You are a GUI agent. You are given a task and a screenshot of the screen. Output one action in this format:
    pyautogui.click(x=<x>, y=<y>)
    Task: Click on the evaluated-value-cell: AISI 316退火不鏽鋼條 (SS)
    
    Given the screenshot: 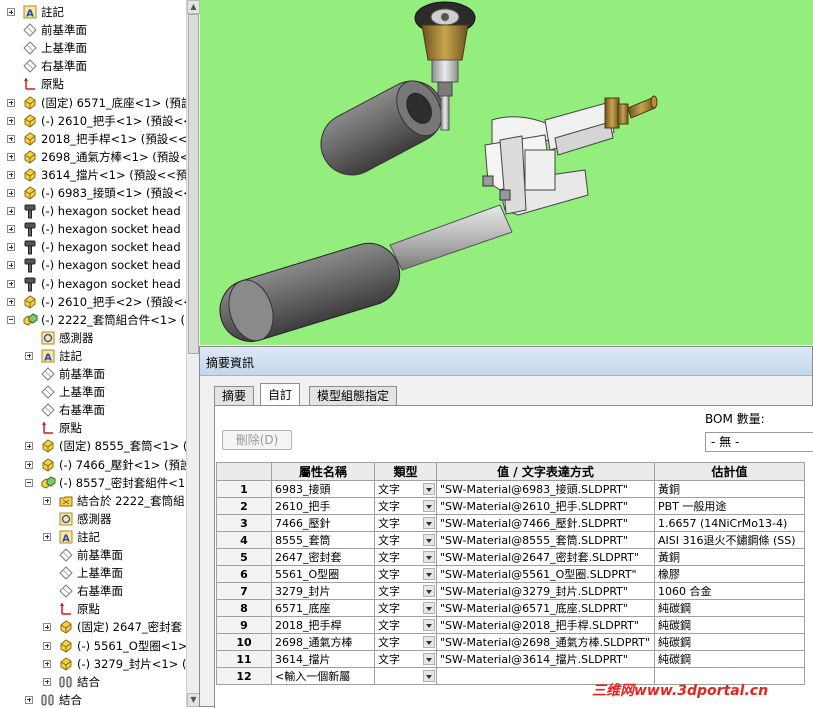 What is the action you would take?
    pyautogui.click(x=729, y=540)
    